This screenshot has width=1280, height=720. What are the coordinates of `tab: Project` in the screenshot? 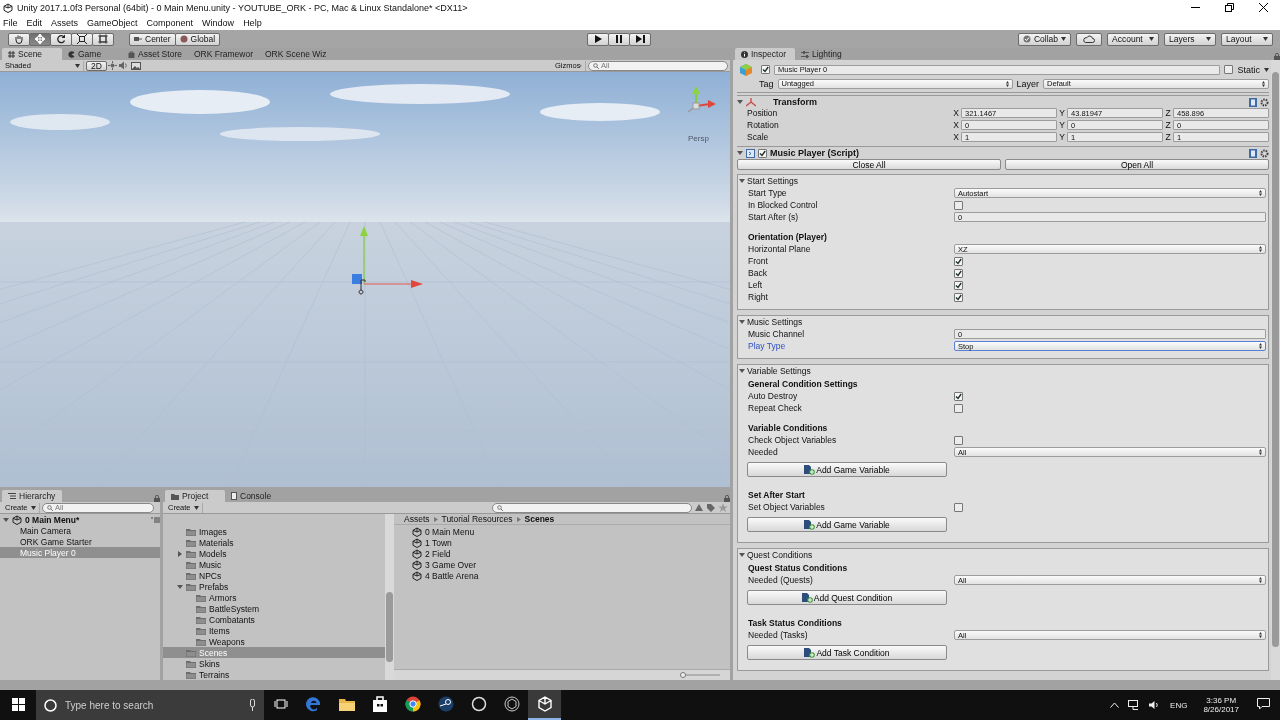 It's located at (195, 496).